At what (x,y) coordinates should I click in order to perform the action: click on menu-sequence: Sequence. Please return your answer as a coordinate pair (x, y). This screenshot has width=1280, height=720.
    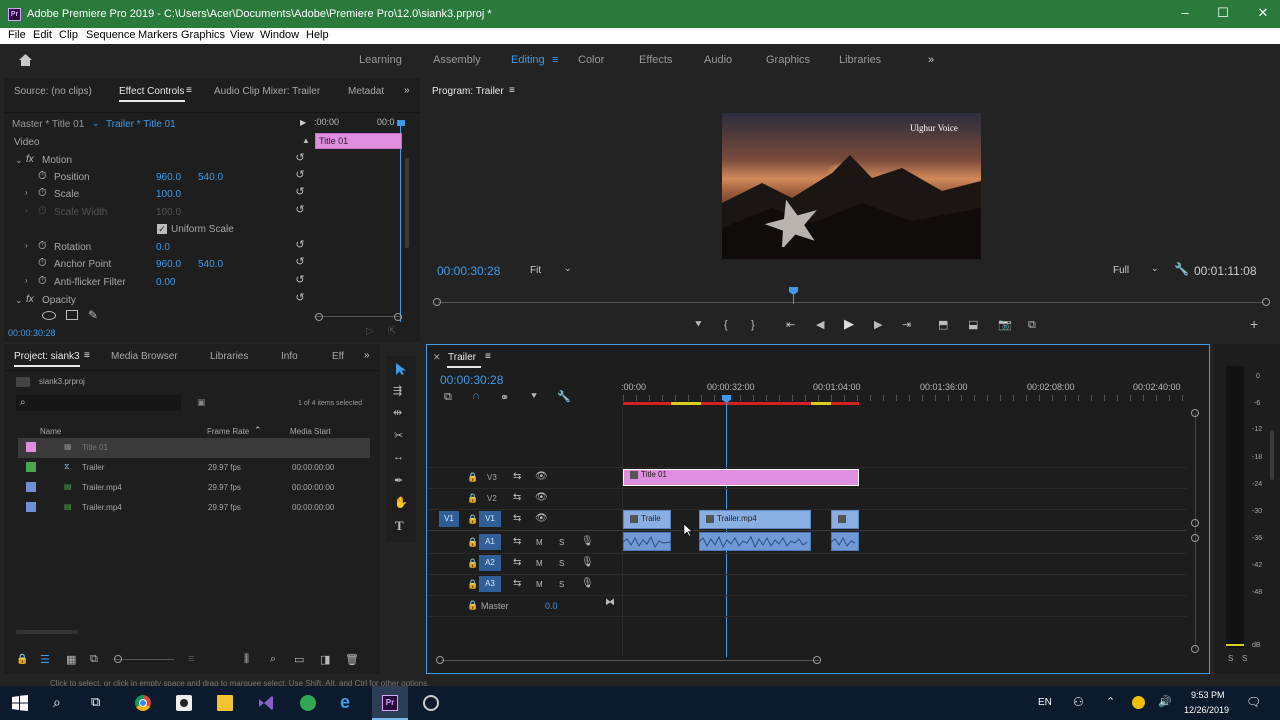
    Looking at the image, I should click on (111, 35).